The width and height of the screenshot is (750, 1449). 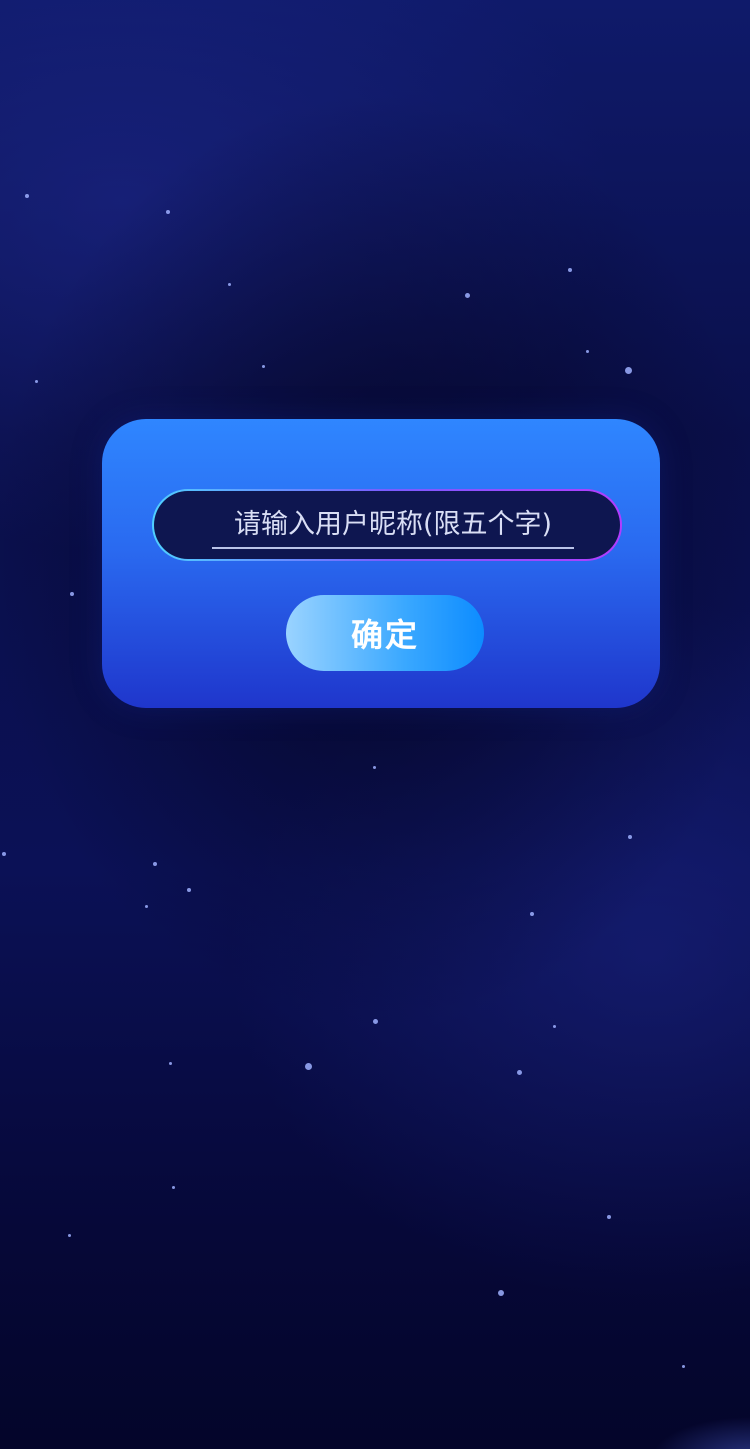 I want to click on nickname-input, so click(x=393, y=525).